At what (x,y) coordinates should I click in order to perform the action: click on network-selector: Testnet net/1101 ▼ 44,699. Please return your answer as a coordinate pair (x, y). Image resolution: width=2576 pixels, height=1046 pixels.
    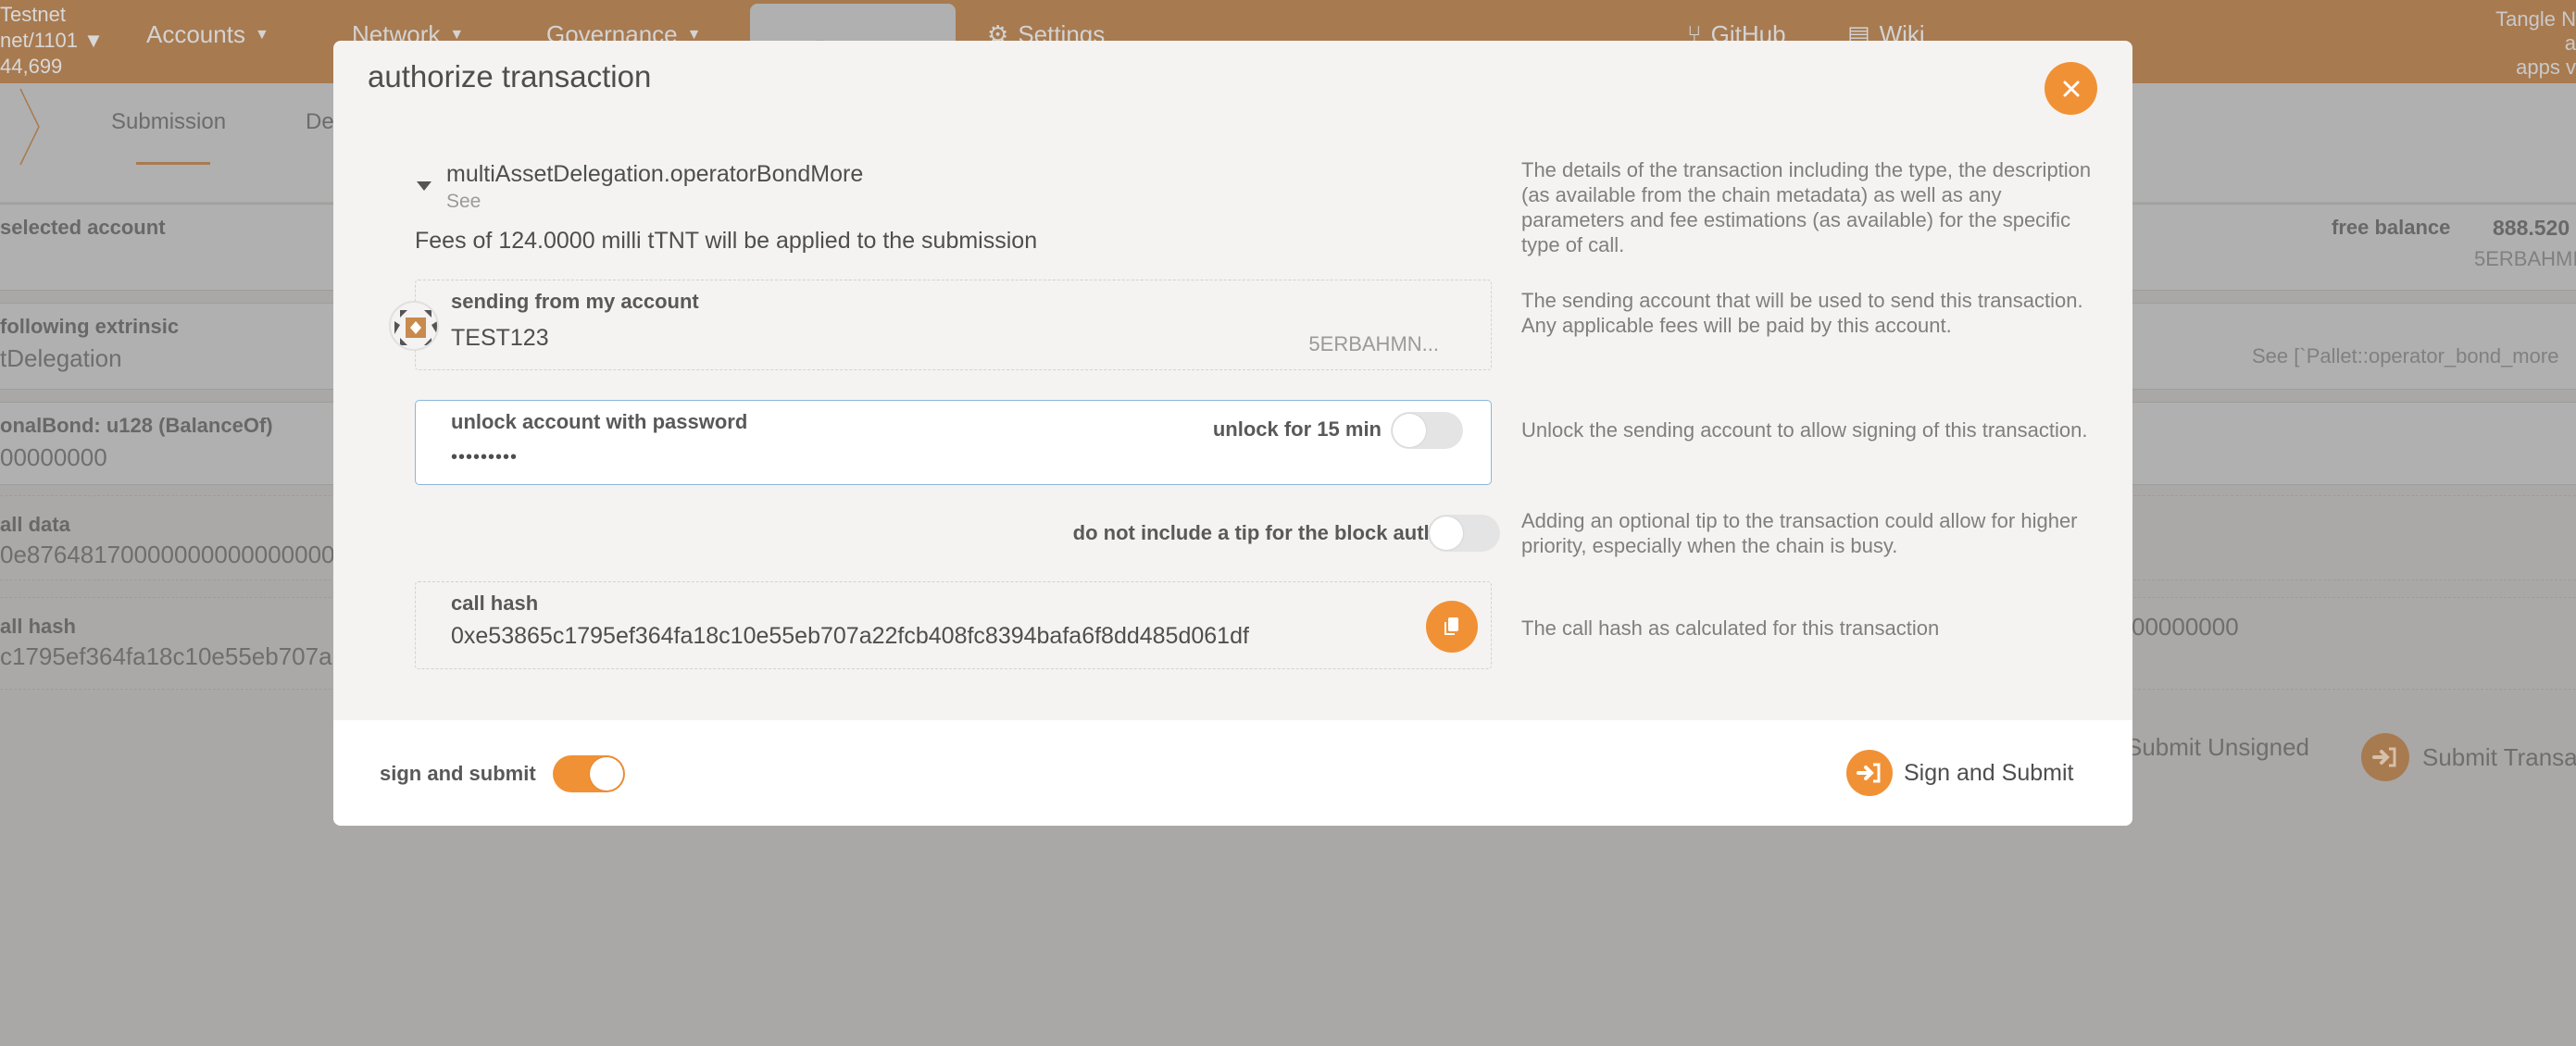
    Looking at the image, I should click on (52, 41).